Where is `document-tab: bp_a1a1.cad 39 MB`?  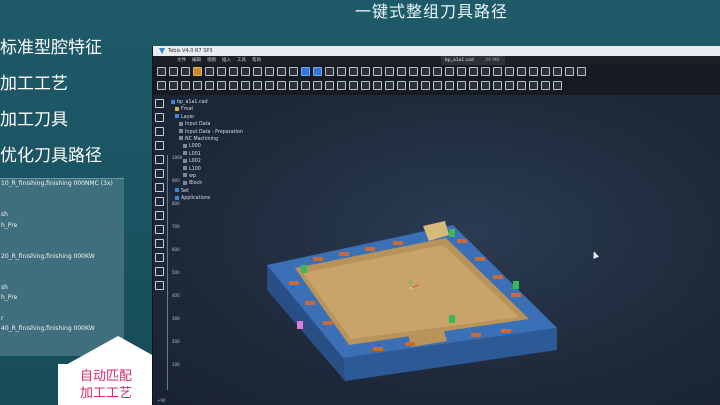 document-tab: bp_a1a1.cad 39 MB is located at coordinates (473, 60).